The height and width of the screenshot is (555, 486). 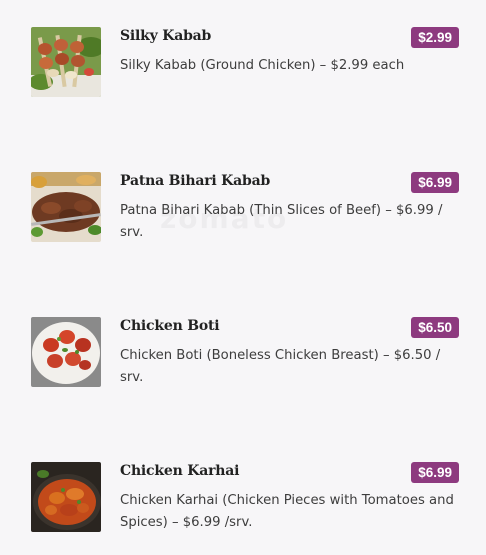 What do you see at coordinates (170, 326) in the screenshot?
I see `item-name: Chicken Boti` at bounding box center [170, 326].